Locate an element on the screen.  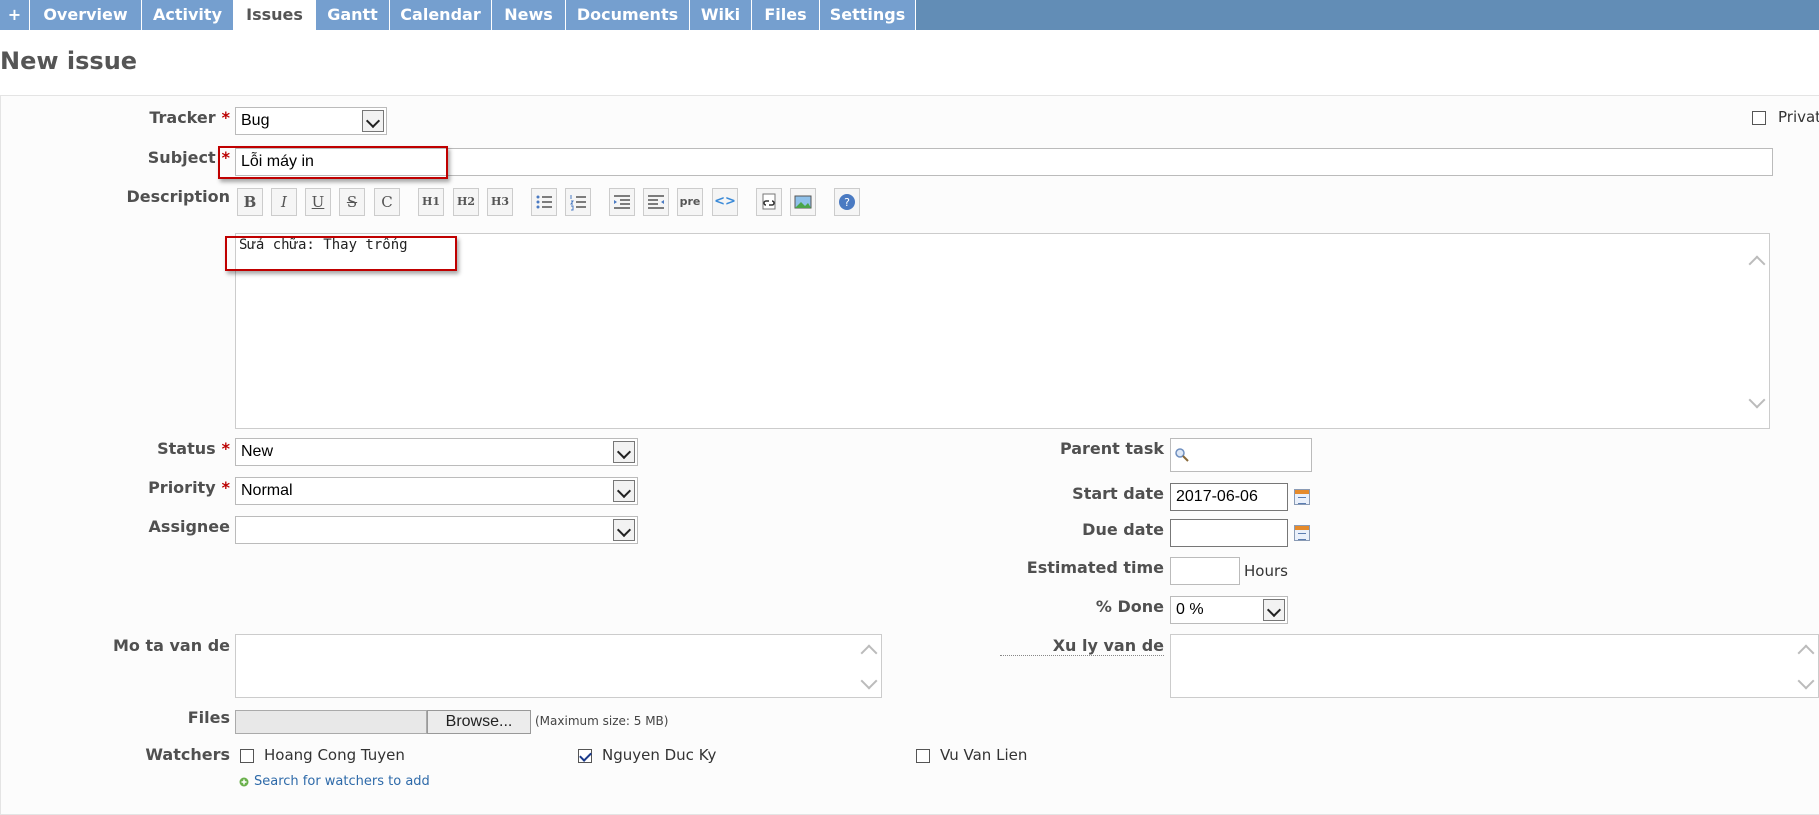
subject-highlight is located at coordinates (333, 162).